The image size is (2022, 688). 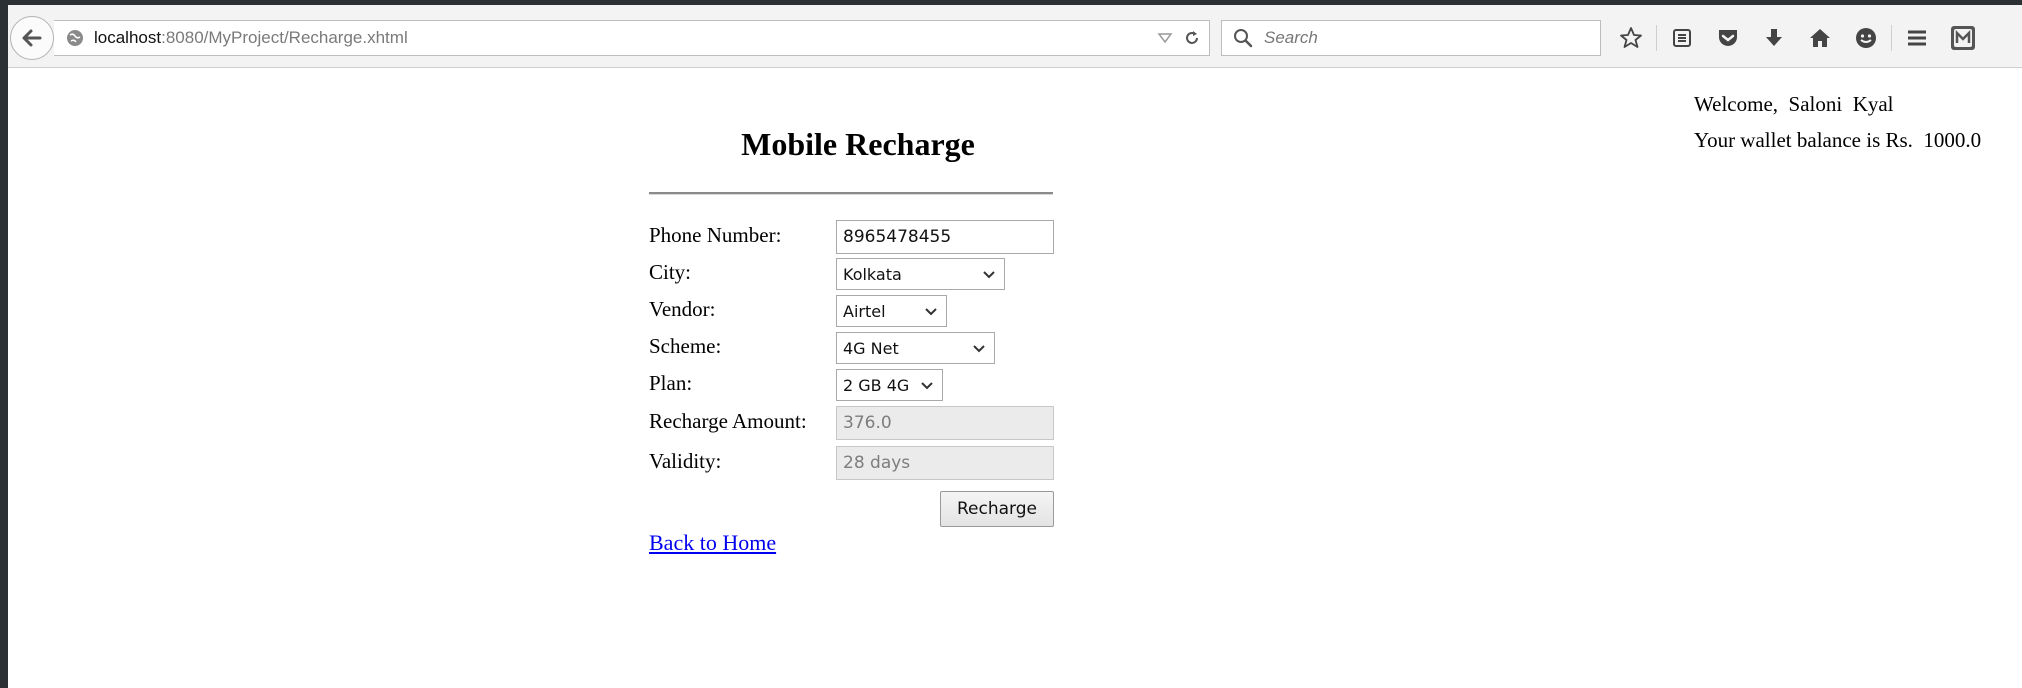 What do you see at coordinates (670, 272) in the screenshot?
I see `city-label: City:` at bounding box center [670, 272].